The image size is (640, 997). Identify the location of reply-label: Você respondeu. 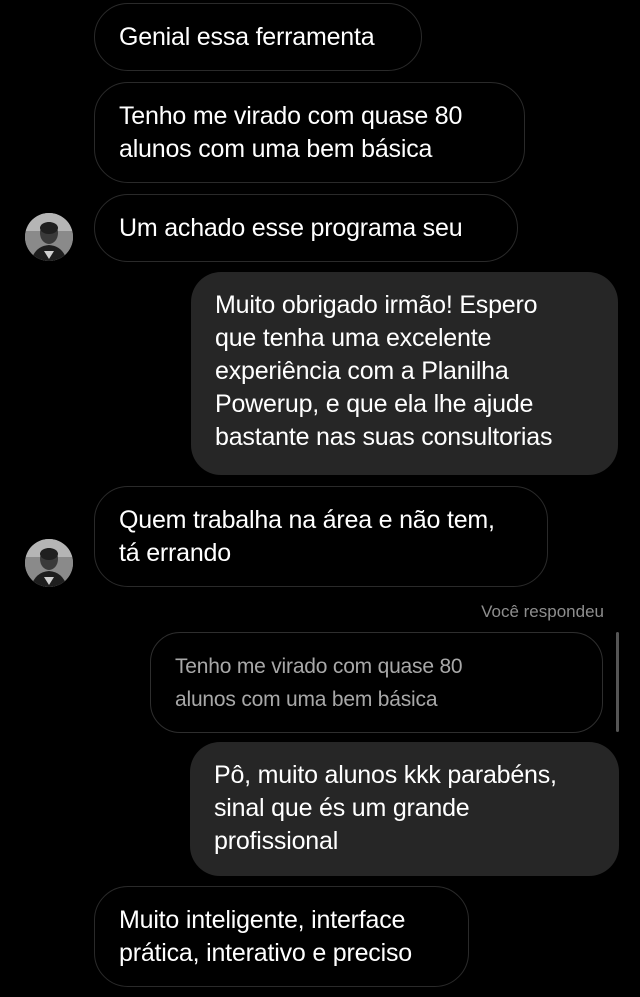
(542, 611).